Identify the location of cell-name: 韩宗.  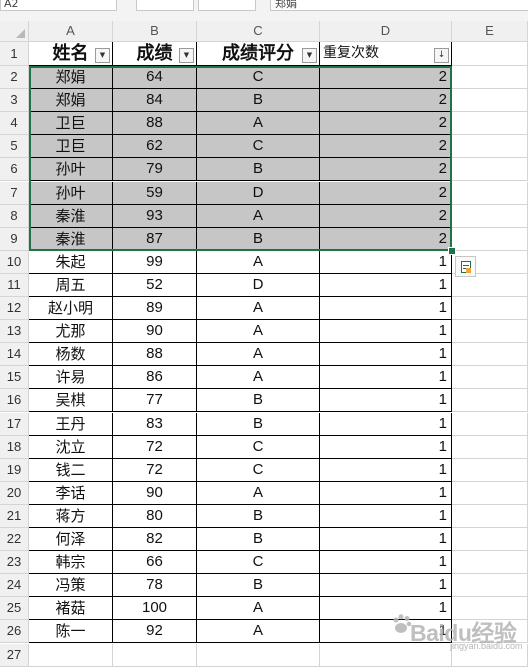
(71, 562).